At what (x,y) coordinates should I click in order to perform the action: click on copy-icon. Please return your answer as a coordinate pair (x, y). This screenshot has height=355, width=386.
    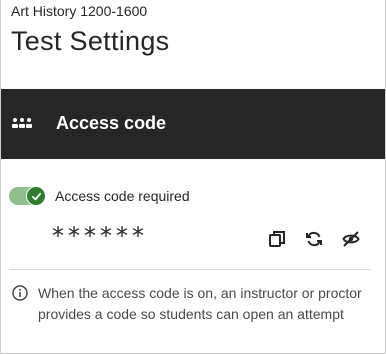
    Looking at the image, I should click on (277, 239).